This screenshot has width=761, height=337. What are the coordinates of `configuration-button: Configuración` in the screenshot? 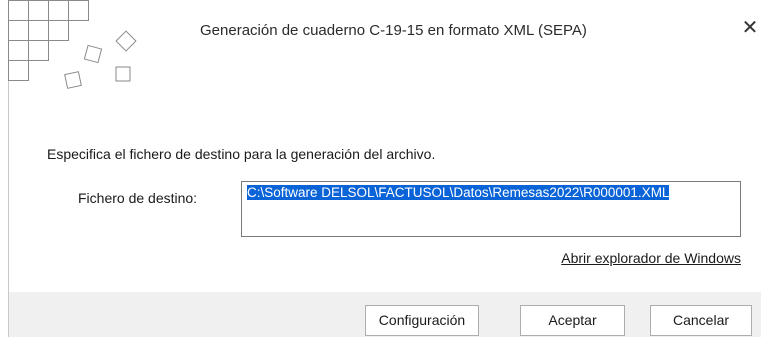 It's located at (422, 320).